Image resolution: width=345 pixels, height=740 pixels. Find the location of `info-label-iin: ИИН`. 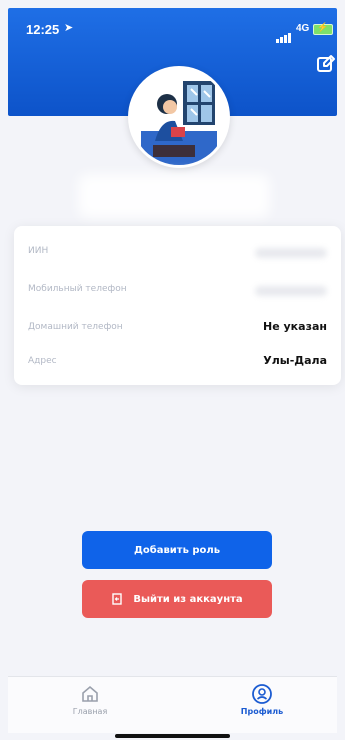

info-label-iin: ИИН is located at coordinates (38, 251).